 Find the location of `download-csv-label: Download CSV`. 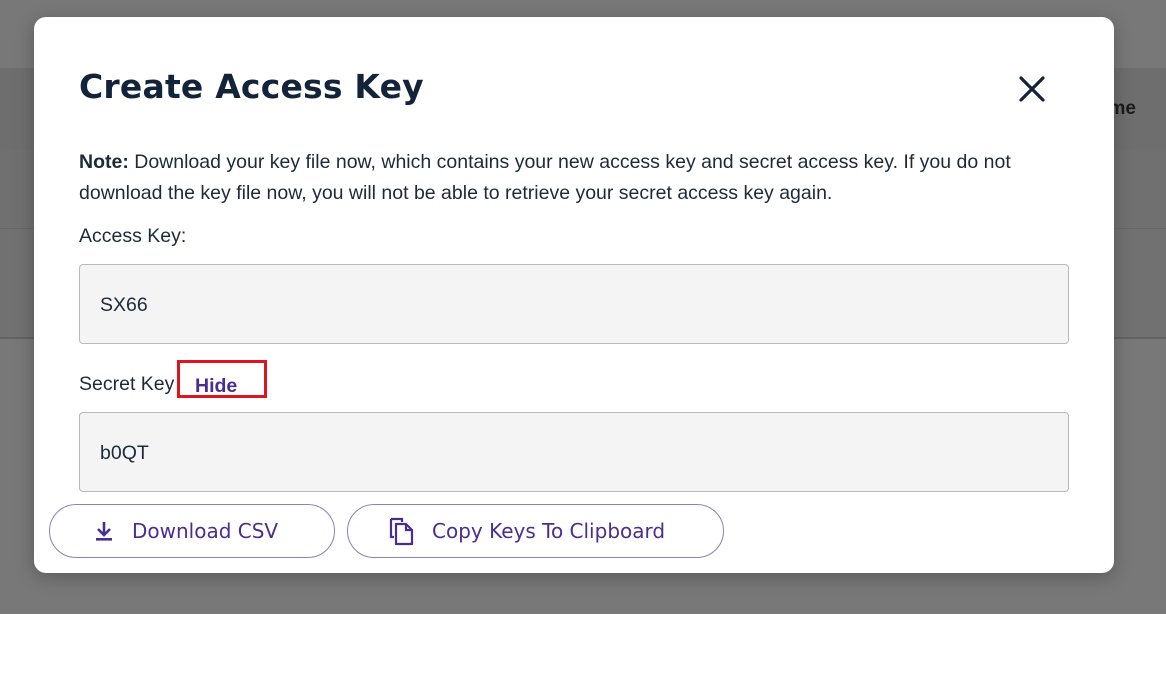

download-csv-label: Download CSV is located at coordinates (205, 531).